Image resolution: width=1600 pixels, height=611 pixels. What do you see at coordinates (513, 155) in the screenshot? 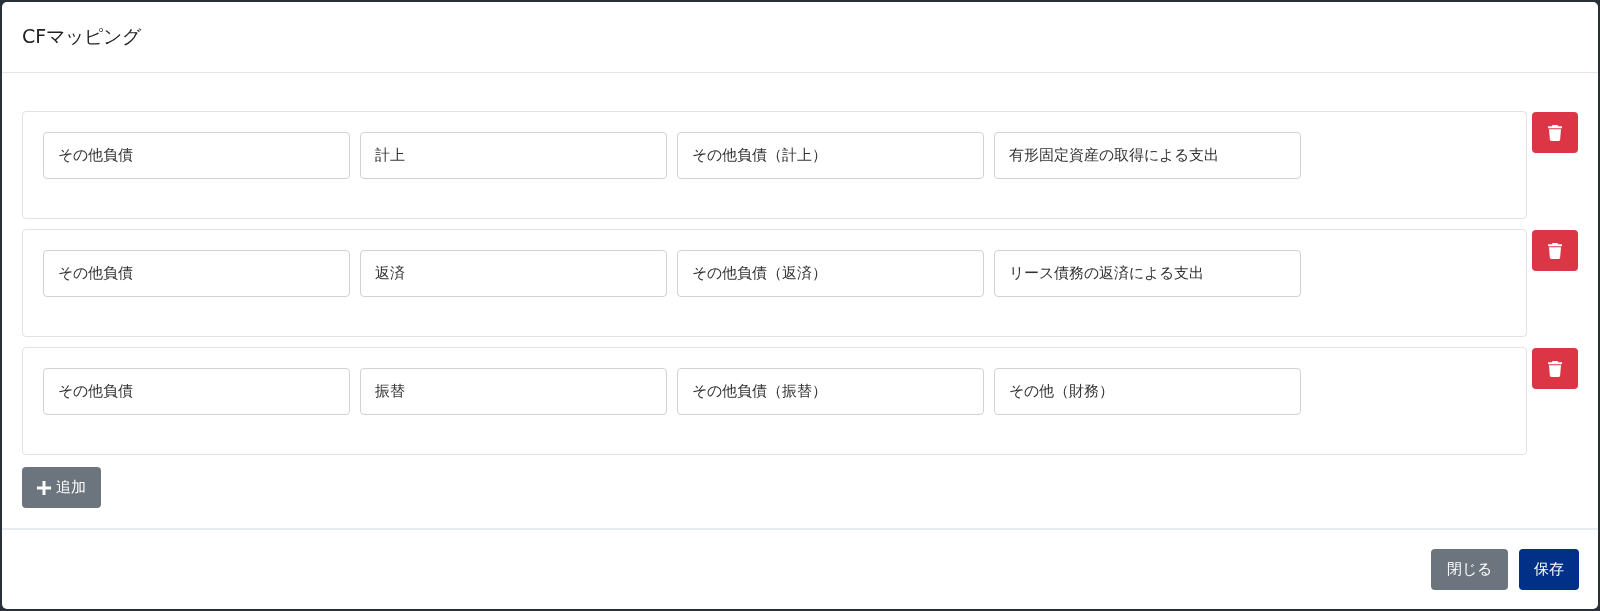
I see `input-field: 計上` at bounding box center [513, 155].